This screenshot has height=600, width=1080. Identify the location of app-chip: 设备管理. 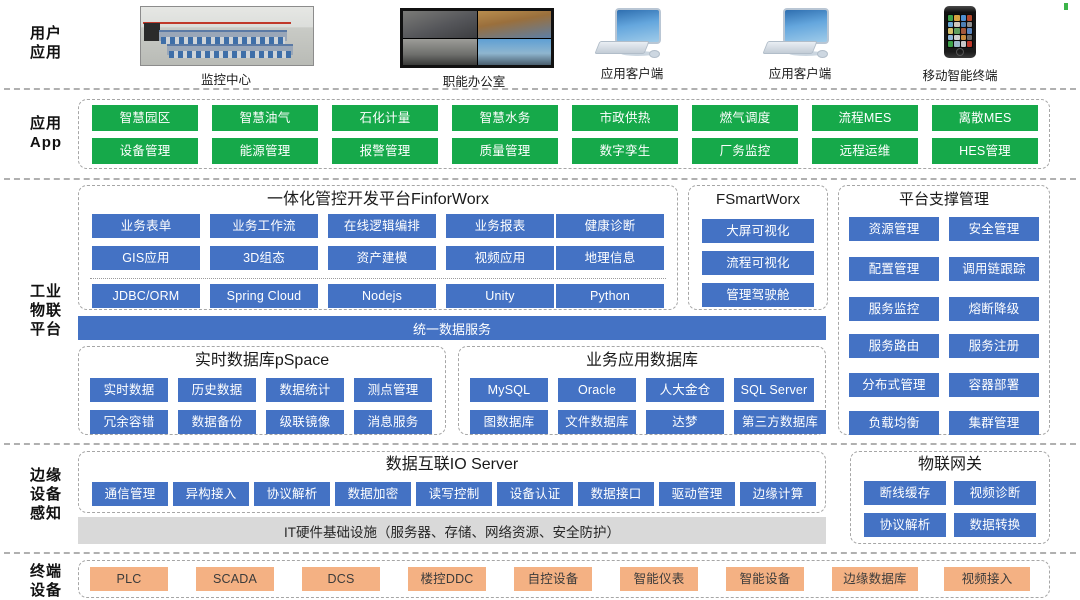
(145, 151).